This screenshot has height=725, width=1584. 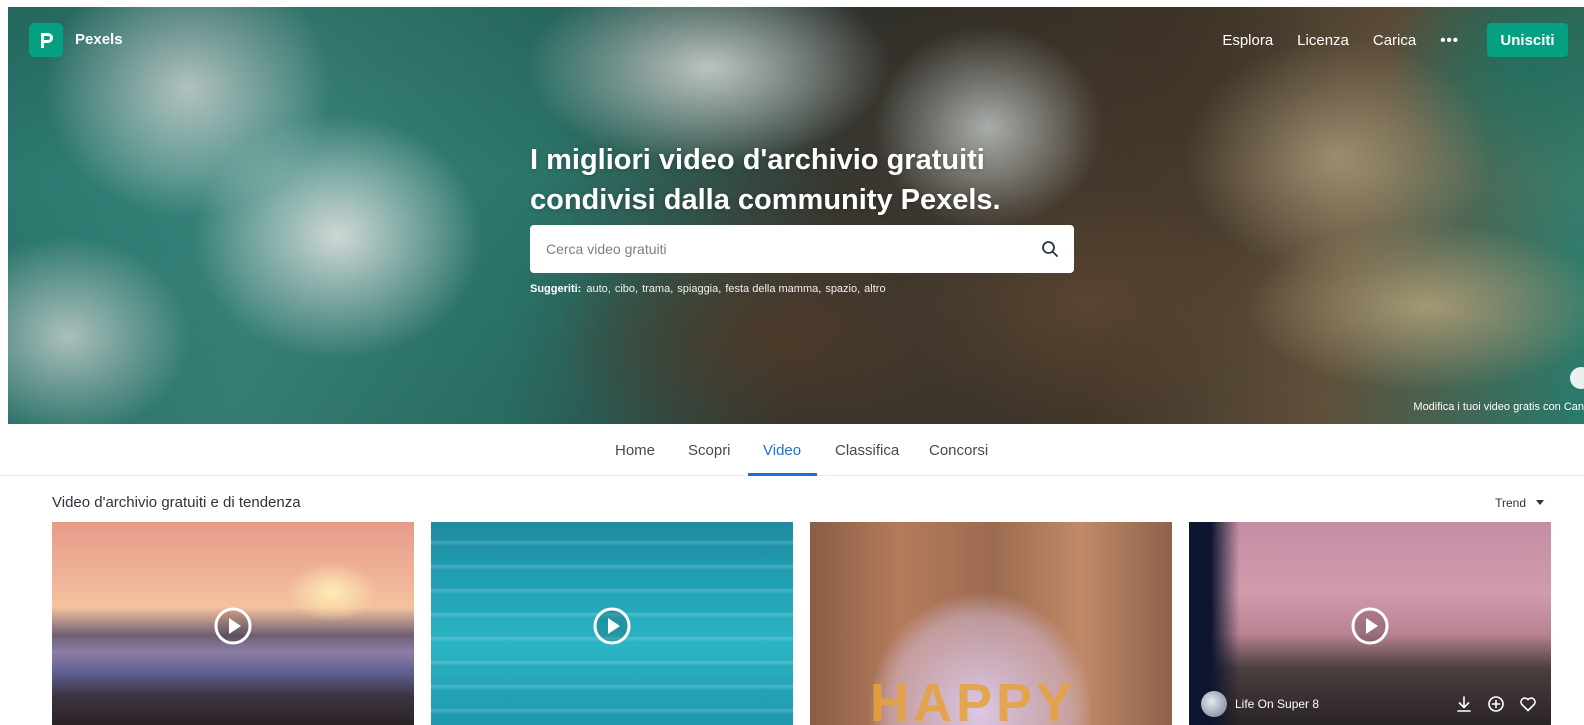 I want to click on search-bar, so click(x=802, y=249).